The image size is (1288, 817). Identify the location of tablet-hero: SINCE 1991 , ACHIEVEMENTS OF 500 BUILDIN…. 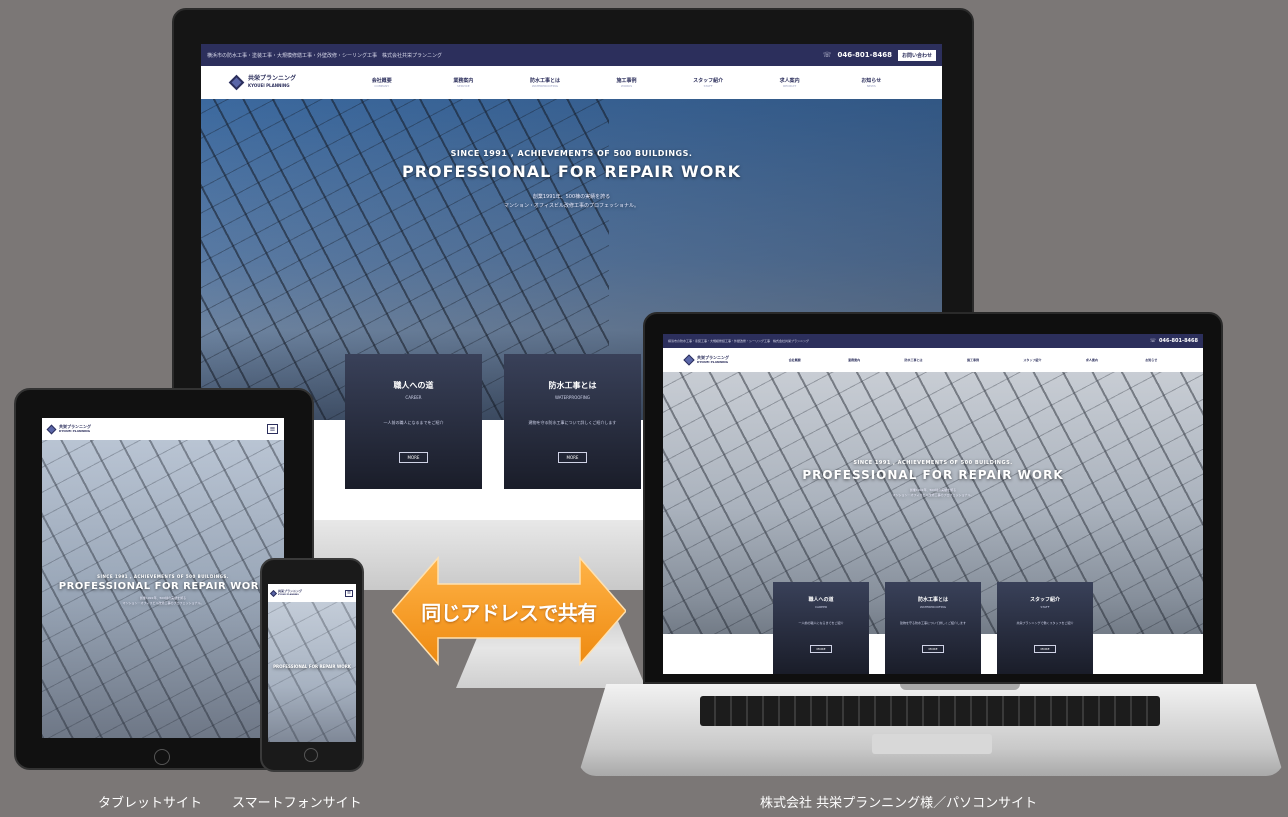
(163, 589).